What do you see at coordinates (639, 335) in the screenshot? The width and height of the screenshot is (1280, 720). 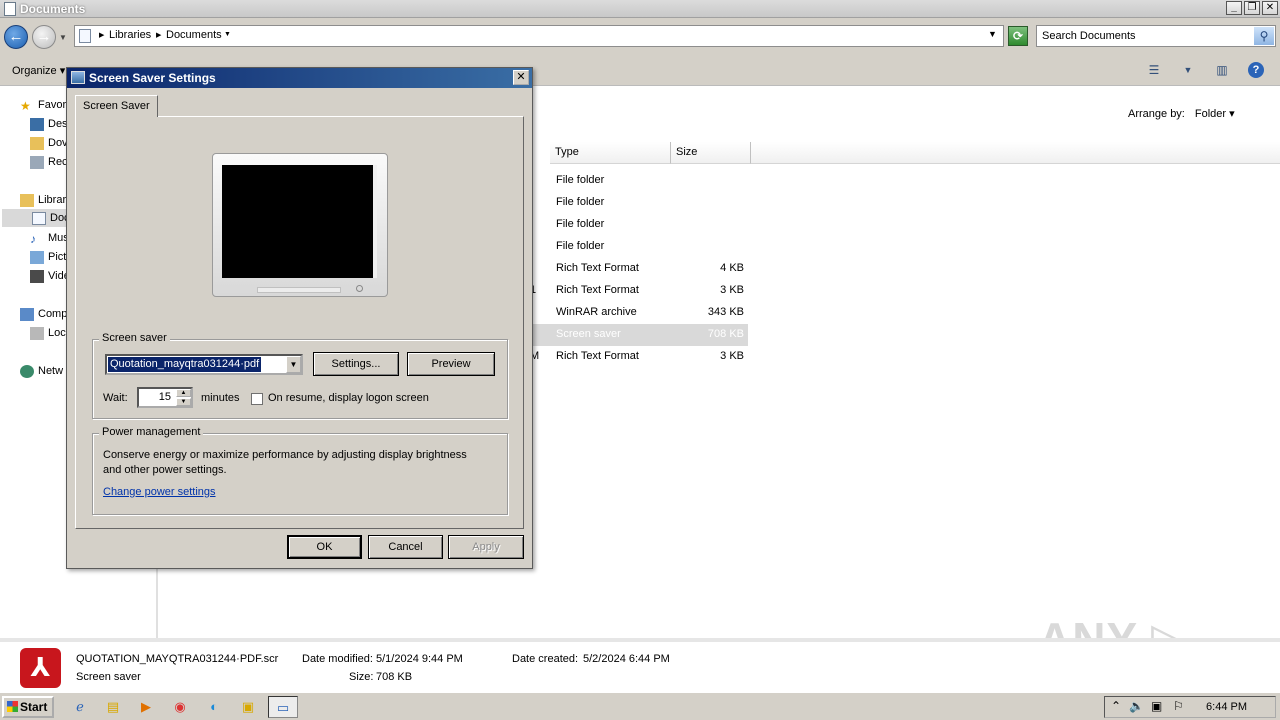 I see `list-item-selected: Screen saver 708 KB` at bounding box center [639, 335].